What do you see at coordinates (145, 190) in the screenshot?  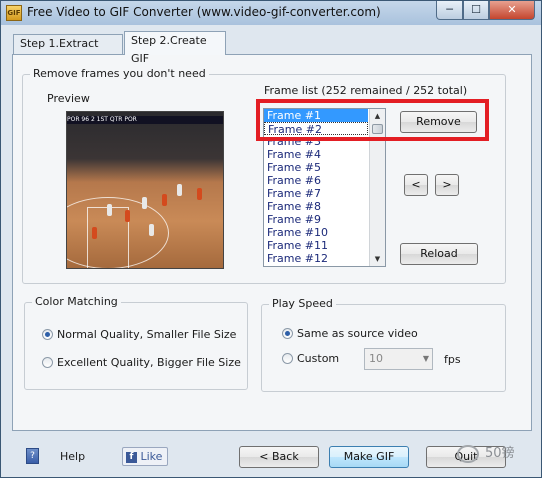 I see `frame-preview-image: POR 96 2 1ST QTR POR` at bounding box center [145, 190].